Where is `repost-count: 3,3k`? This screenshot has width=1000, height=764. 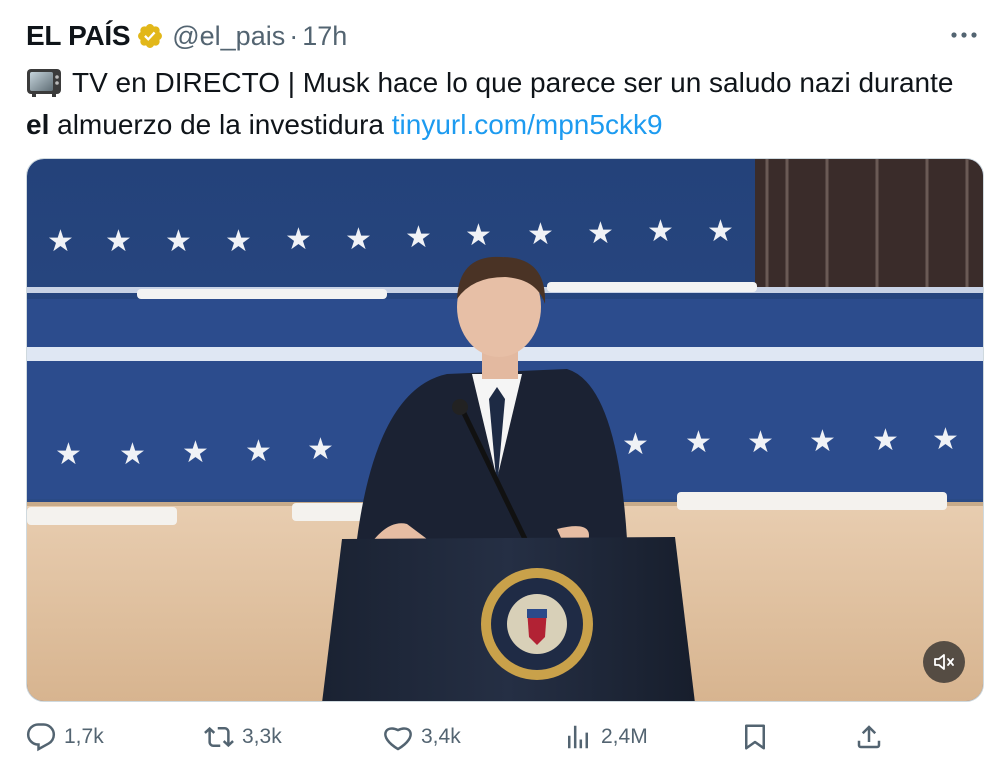 repost-count: 3,3k is located at coordinates (262, 736).